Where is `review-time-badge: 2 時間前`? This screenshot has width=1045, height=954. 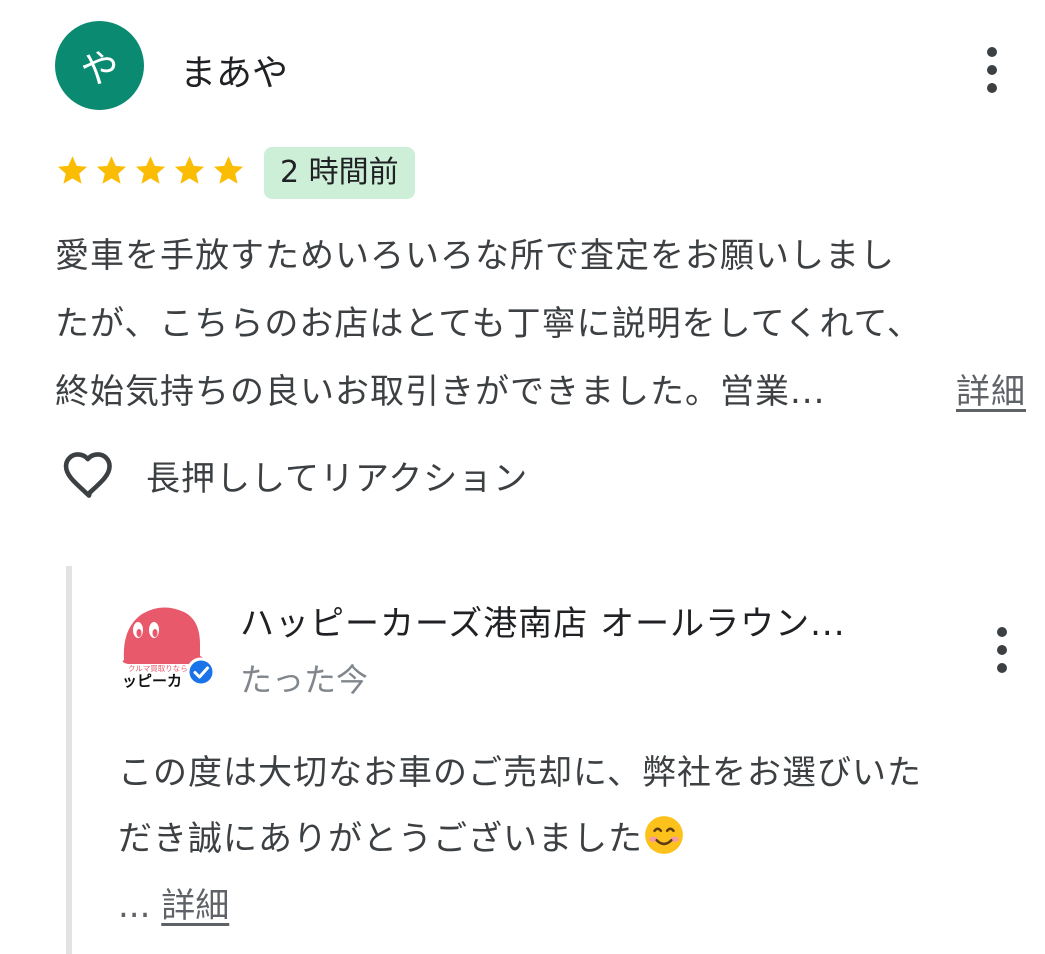 review-time-badge: 2 時間前 is located at coordinates (339, 173).